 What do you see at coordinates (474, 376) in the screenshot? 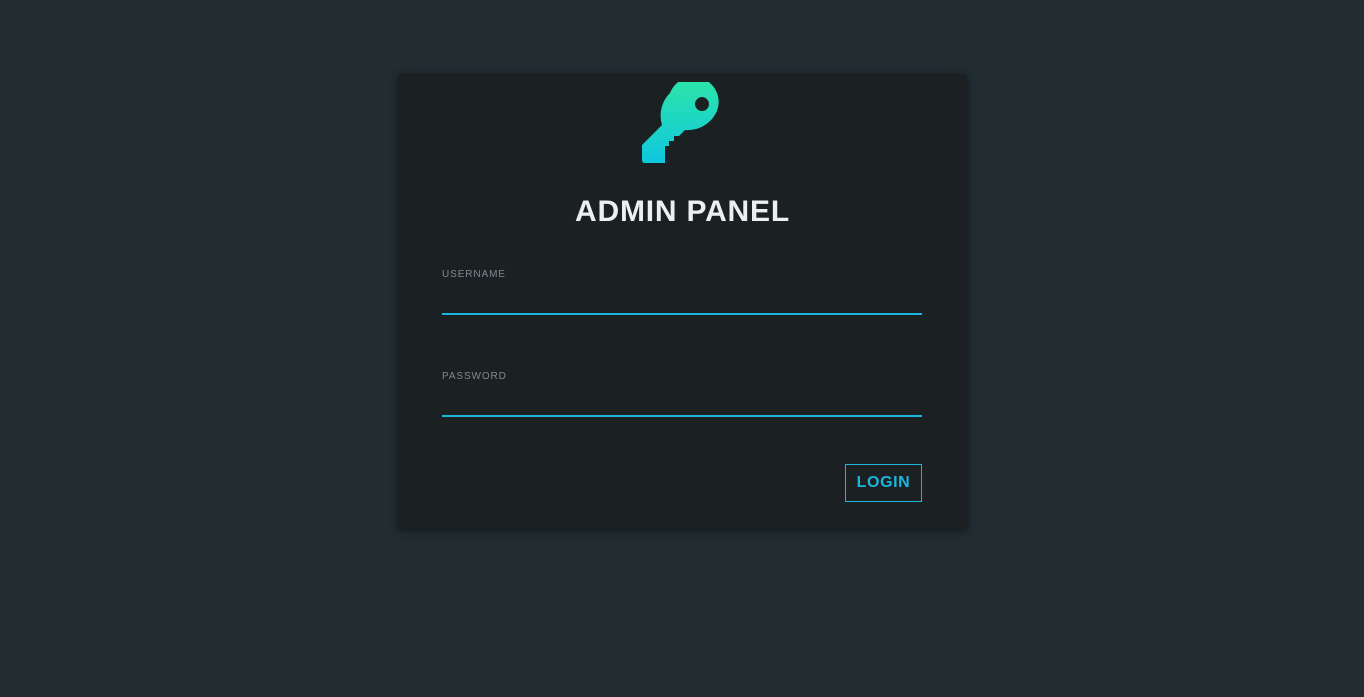
I see `password-label: PASSWORD` at bounding box center [474, 376].